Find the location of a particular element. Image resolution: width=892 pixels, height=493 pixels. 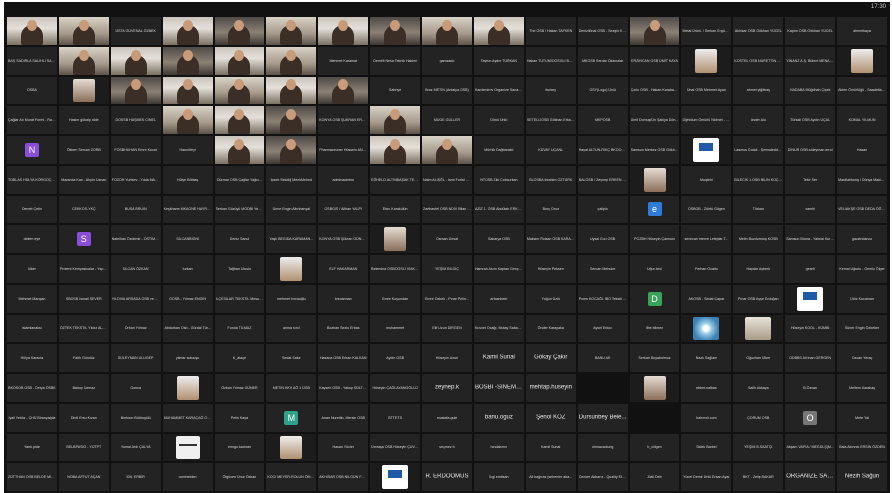

participant-tile: K_ataçe is located at coordinates (239, 358).